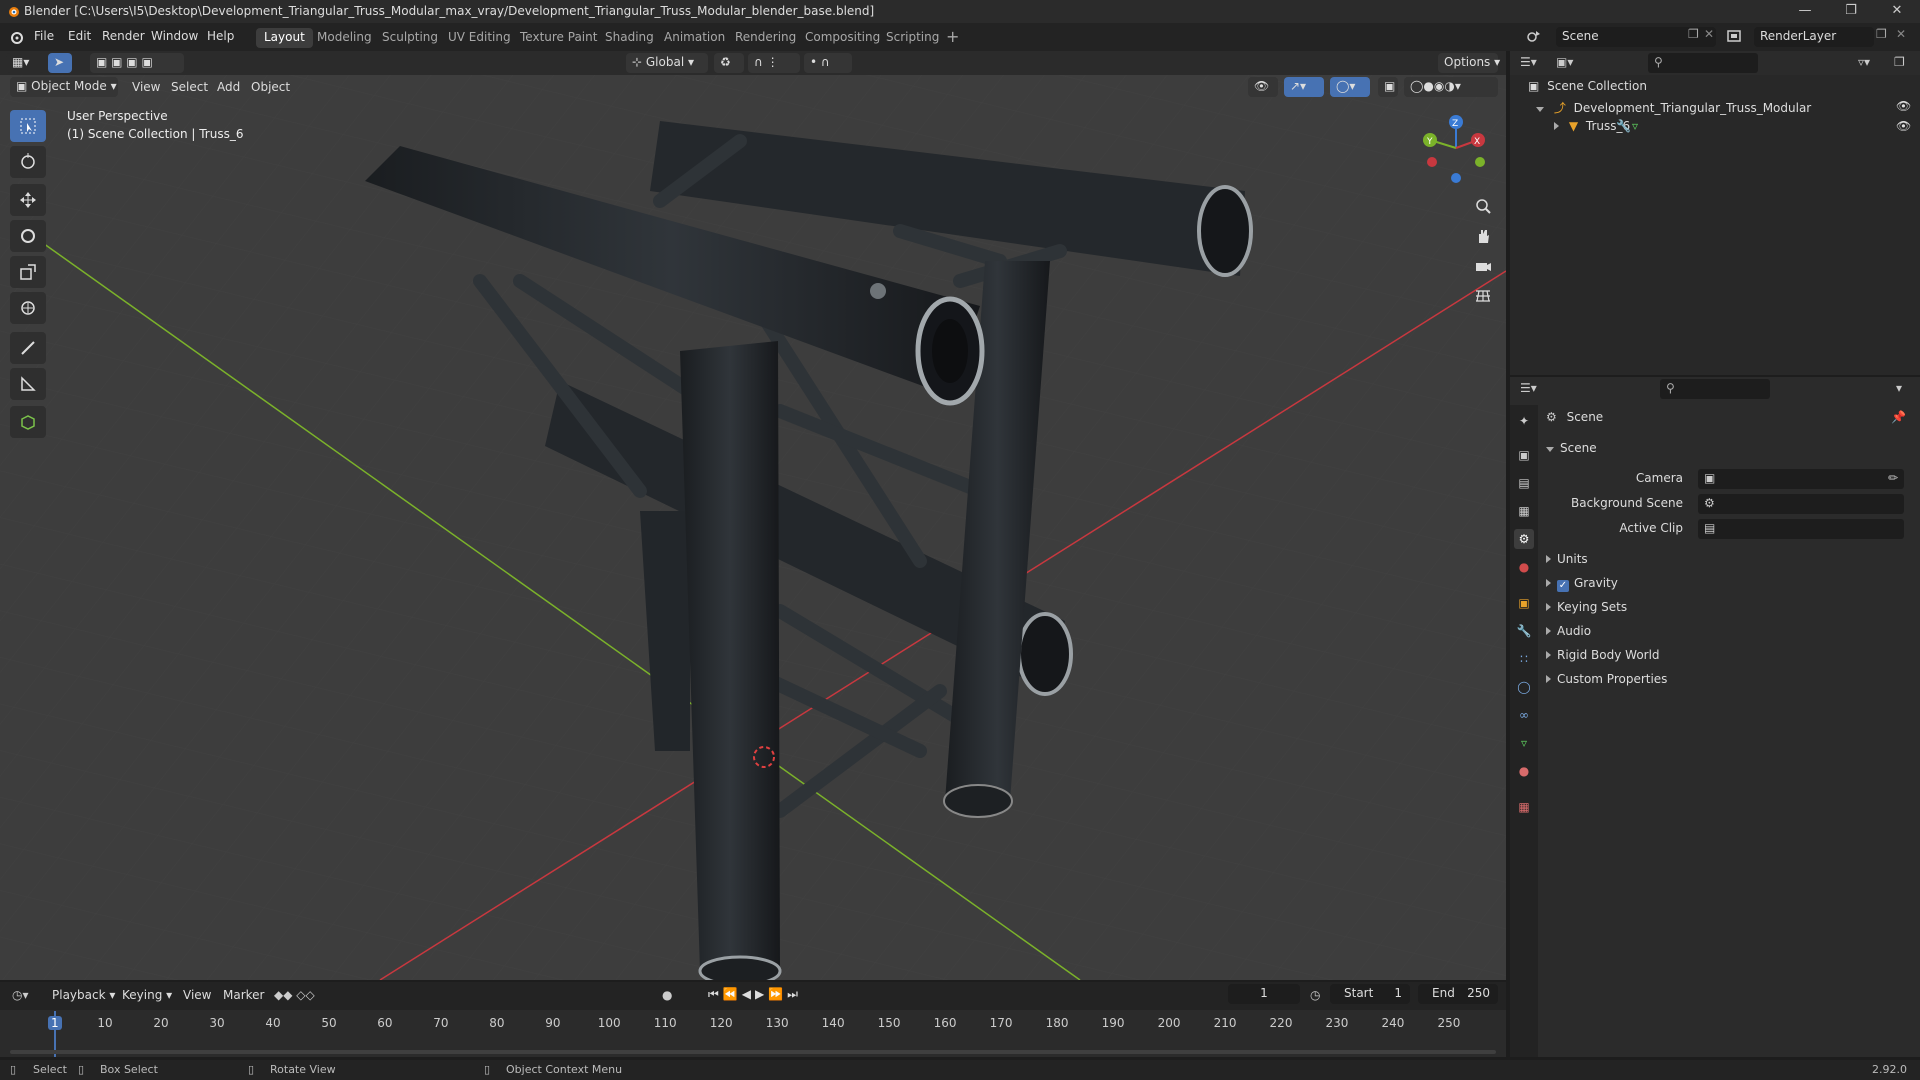 The width and height of the screenshot is (1920, 1080). What do you see at coordinates (197, 995) in the screenshot?
I see `timeline-menu-view: View` at bounding box center [197, 995].